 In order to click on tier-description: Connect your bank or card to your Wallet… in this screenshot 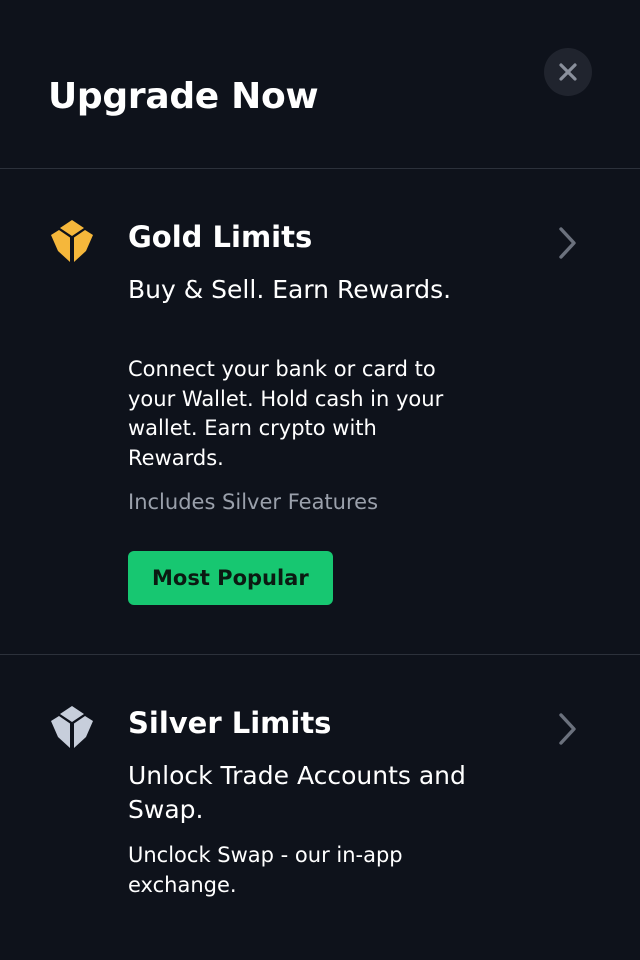, I will do `click(286, 413)`.